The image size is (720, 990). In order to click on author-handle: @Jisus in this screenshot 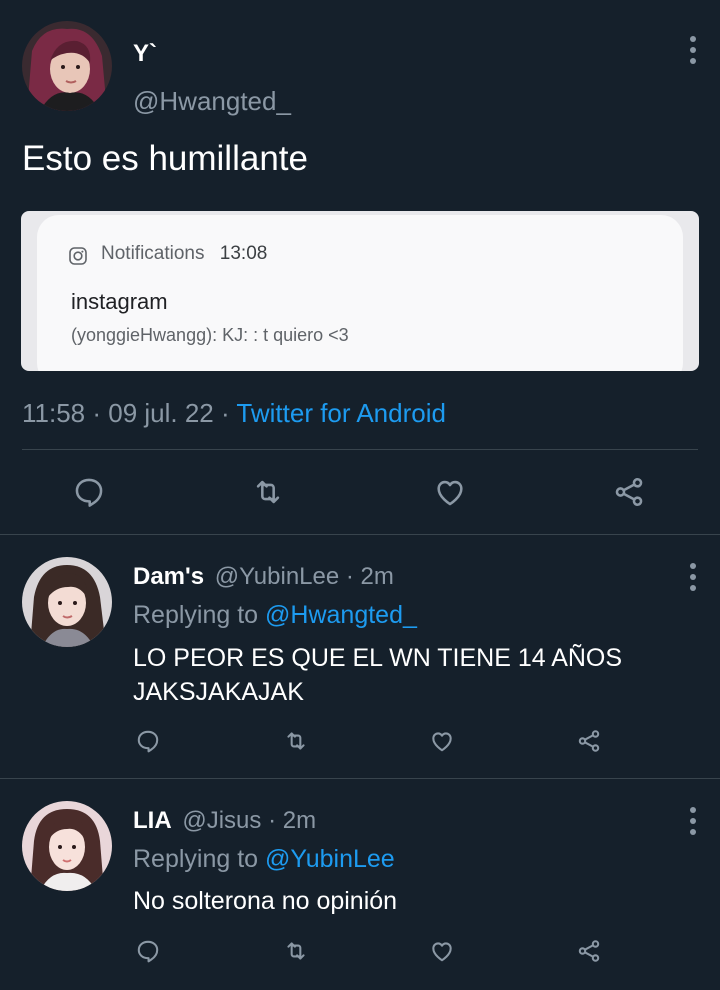, I will do `click(221, 820)`.